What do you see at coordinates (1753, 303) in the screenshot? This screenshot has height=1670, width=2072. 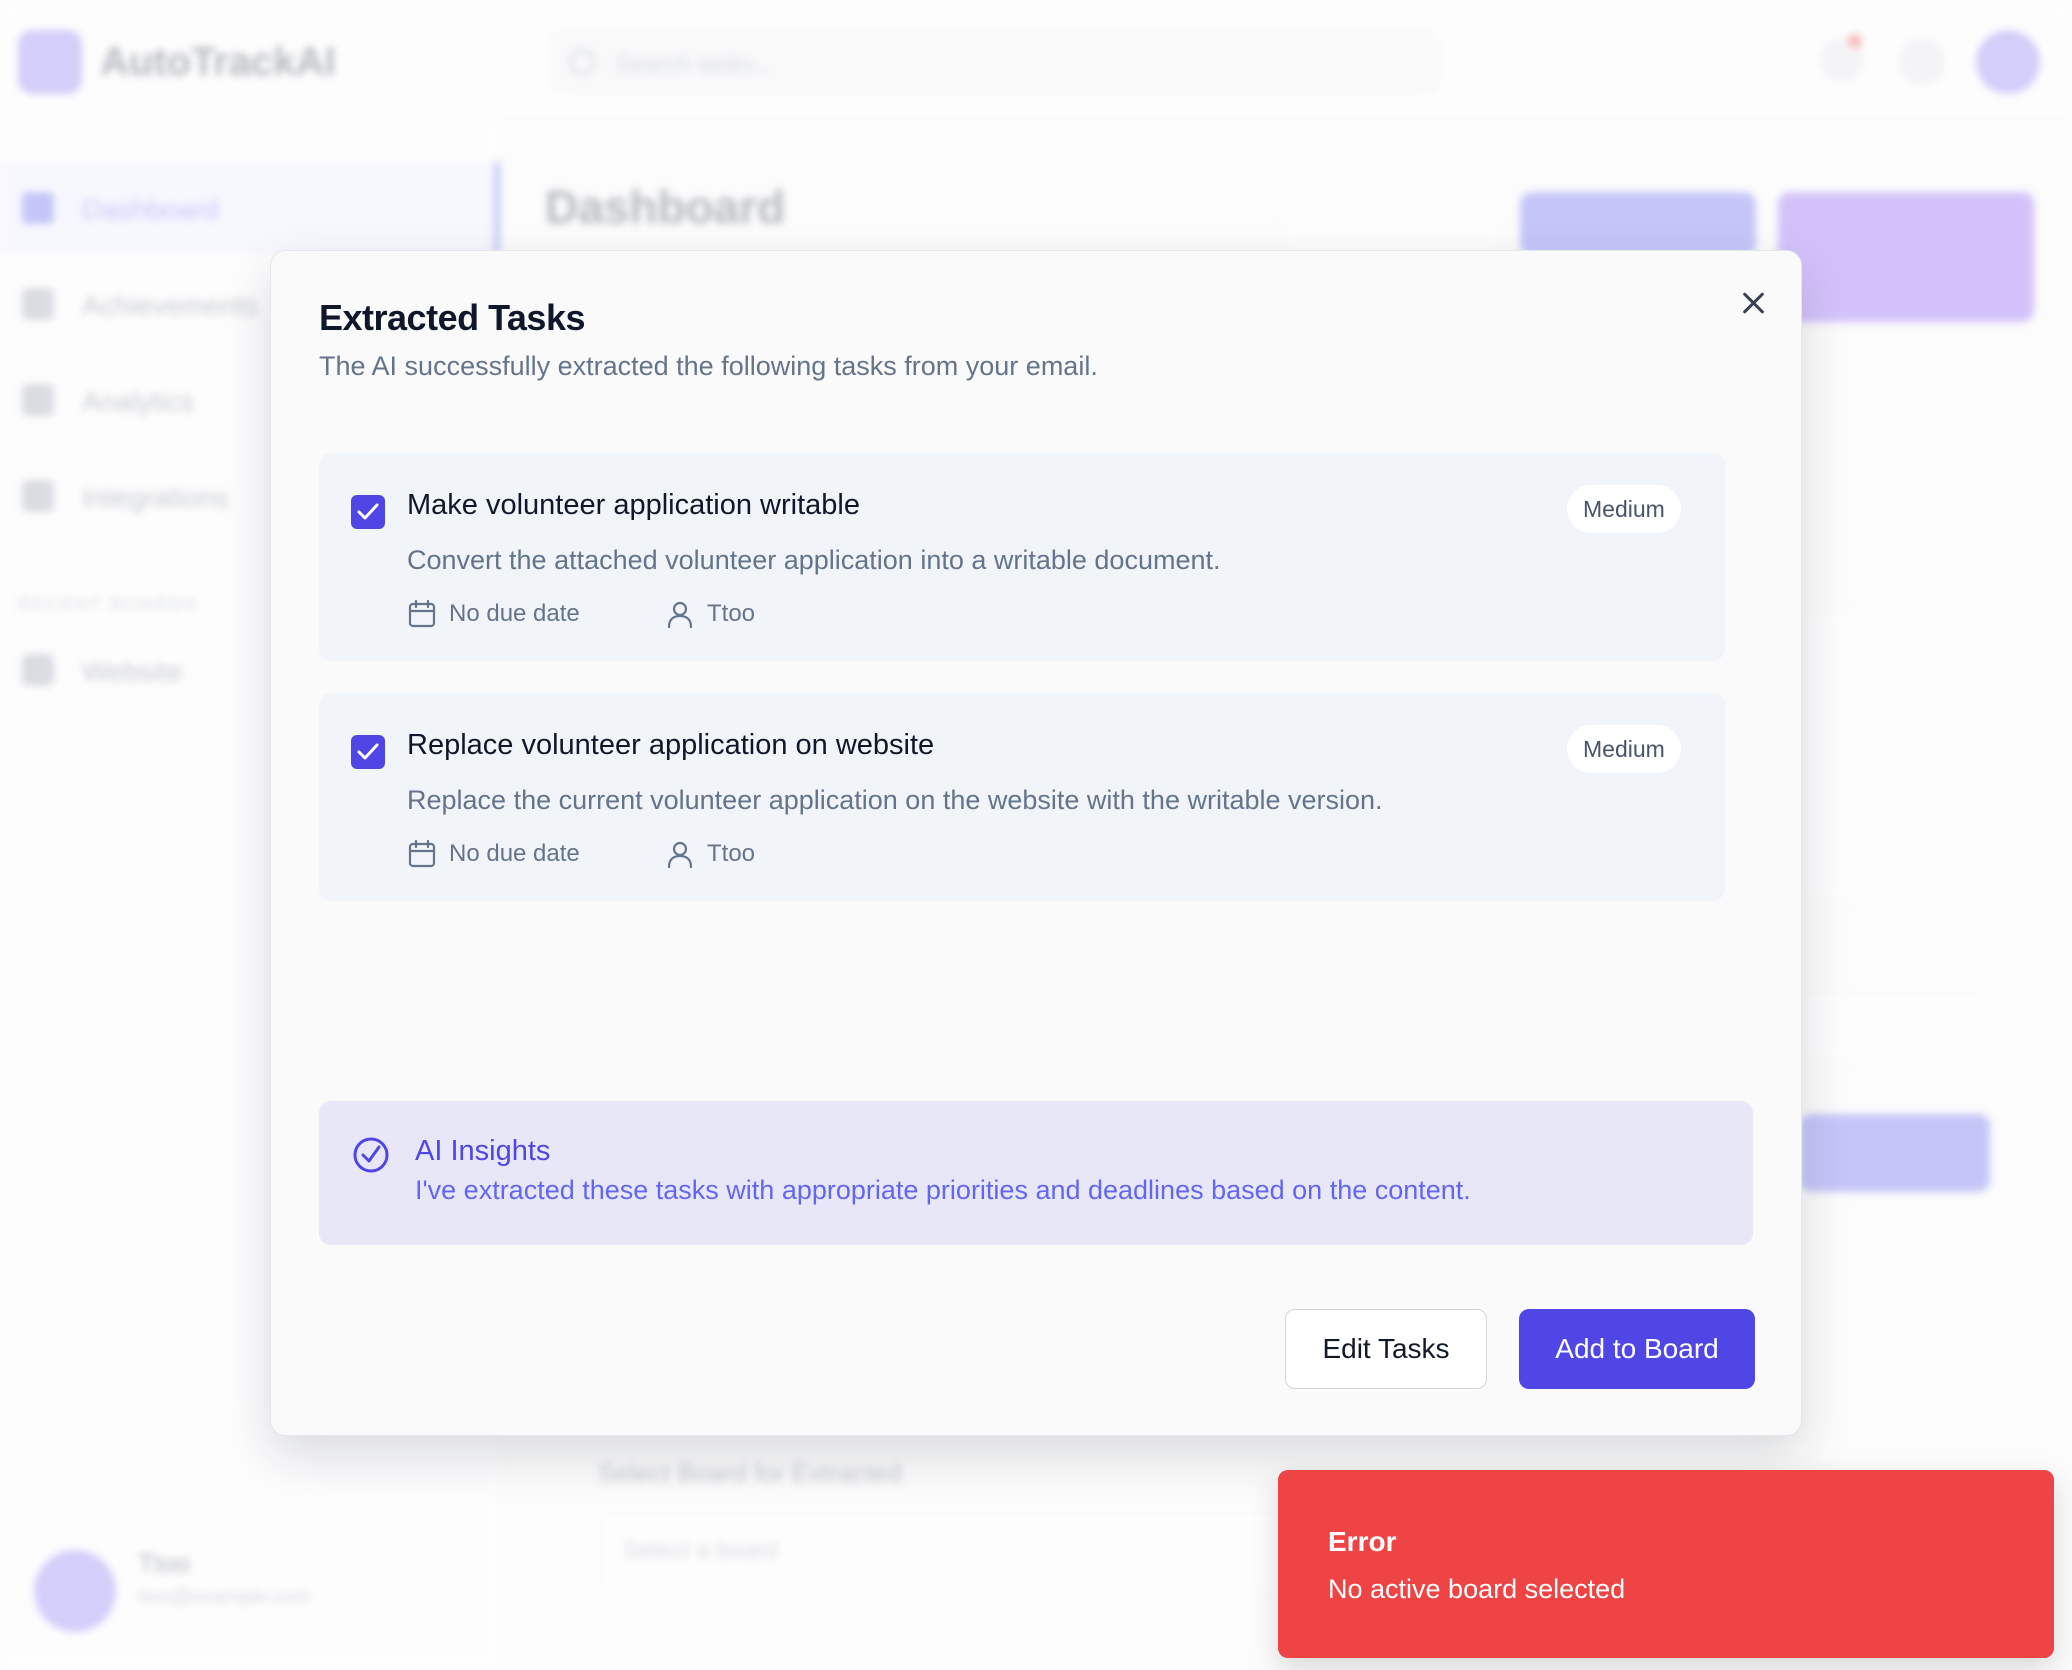 I see `close-icon` at bounding box center [1753, 303].